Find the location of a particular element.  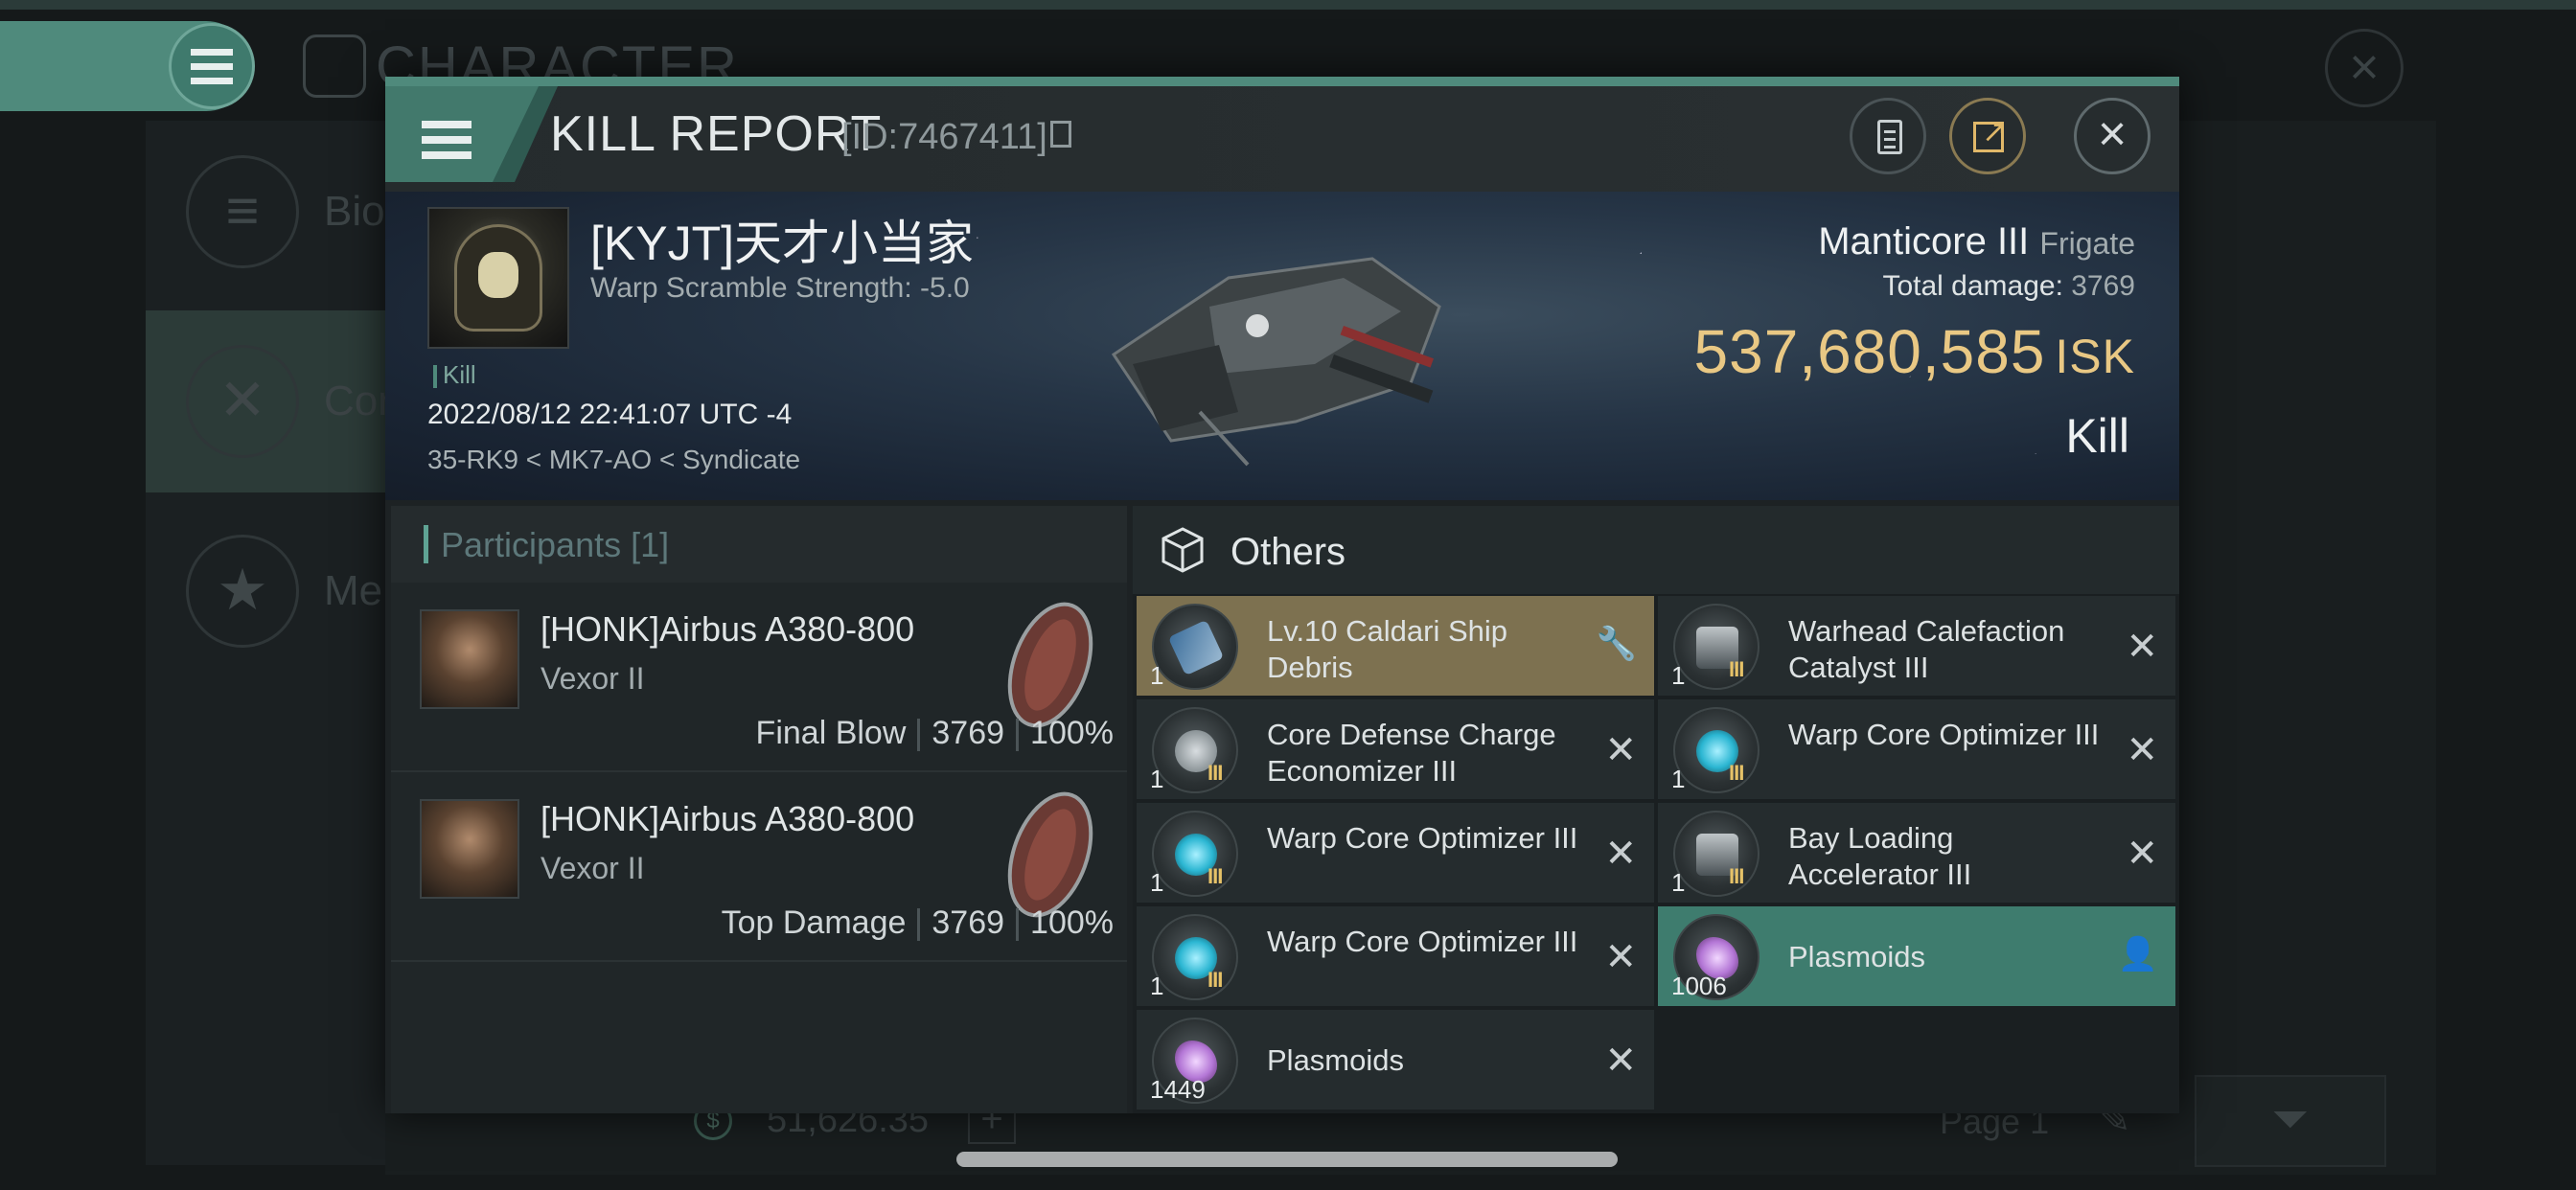

item-bay-loading: III 1 Bay Loading Accelerator III ✕ is located at coordinates (1916, 854).